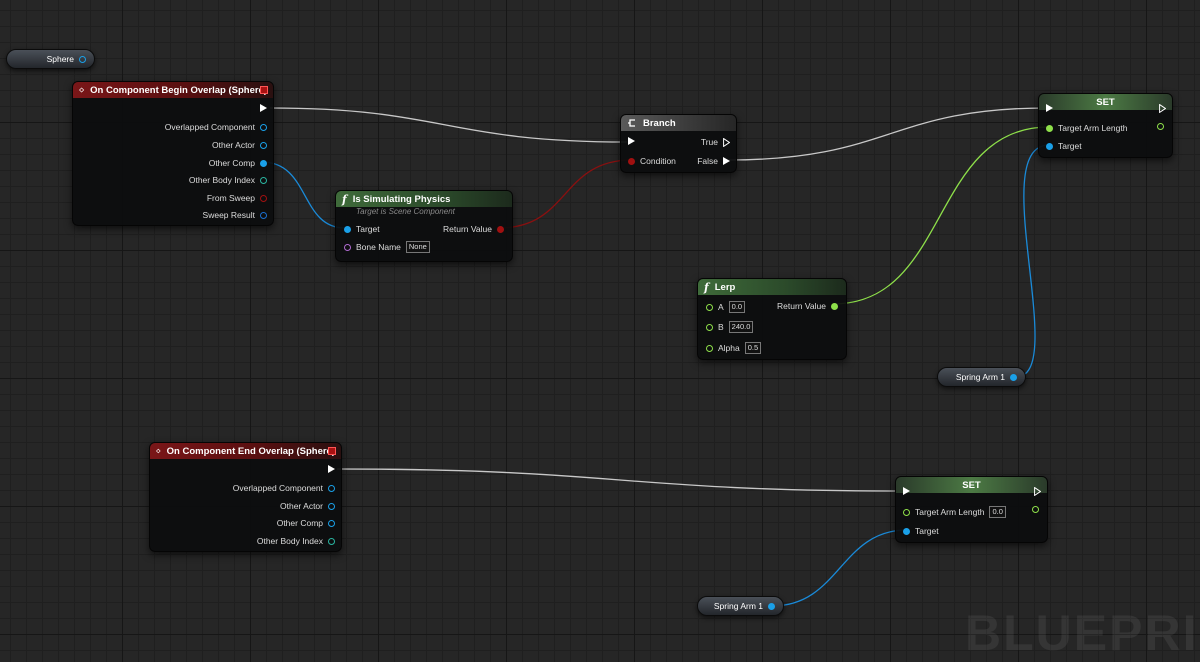  What do you see at coordinates (263, 198) in the screenshot?
I see `from-sweep-pin` at bounding box center [263, 198].